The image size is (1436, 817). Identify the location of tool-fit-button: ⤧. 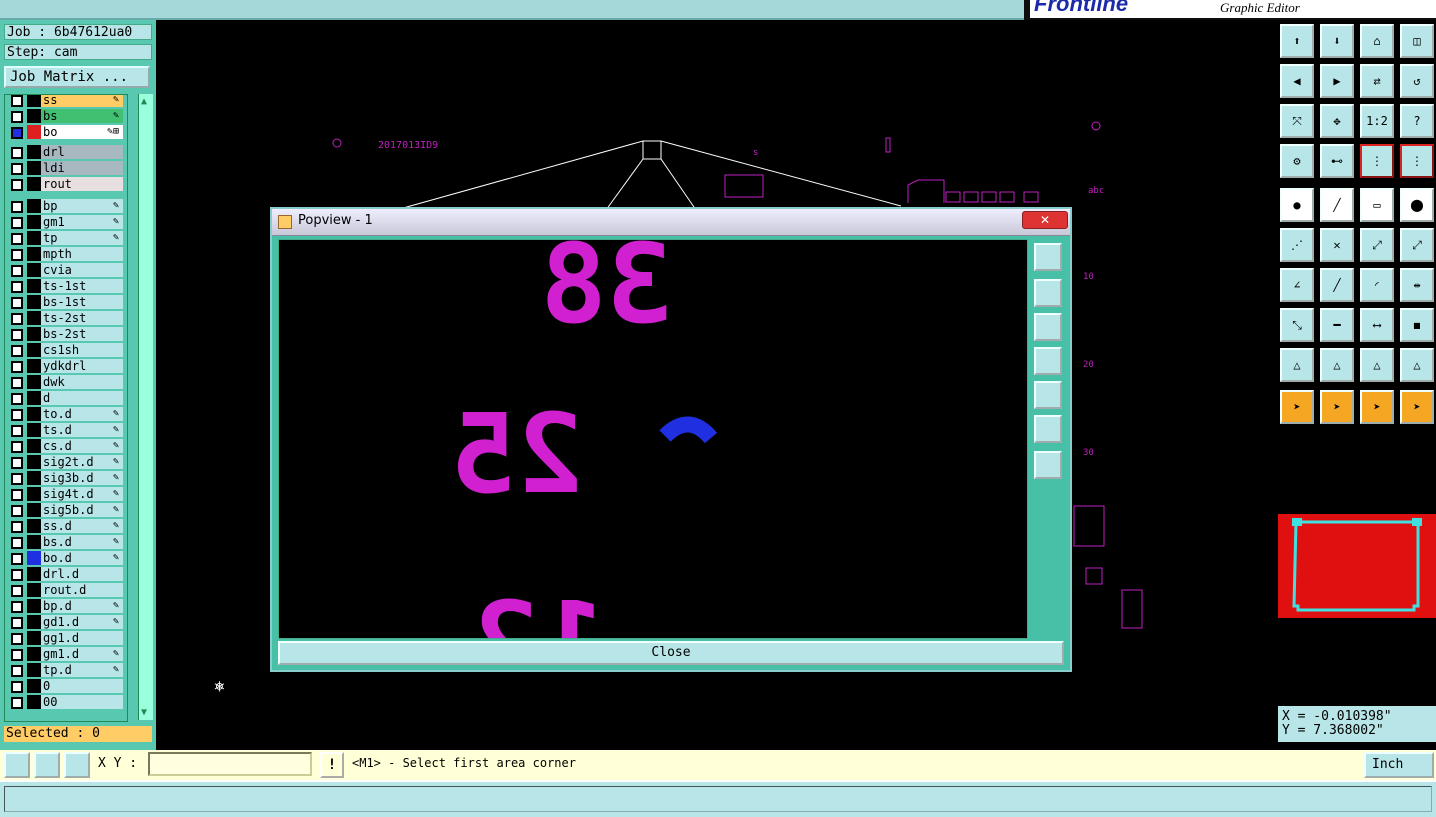
(1297, 121).